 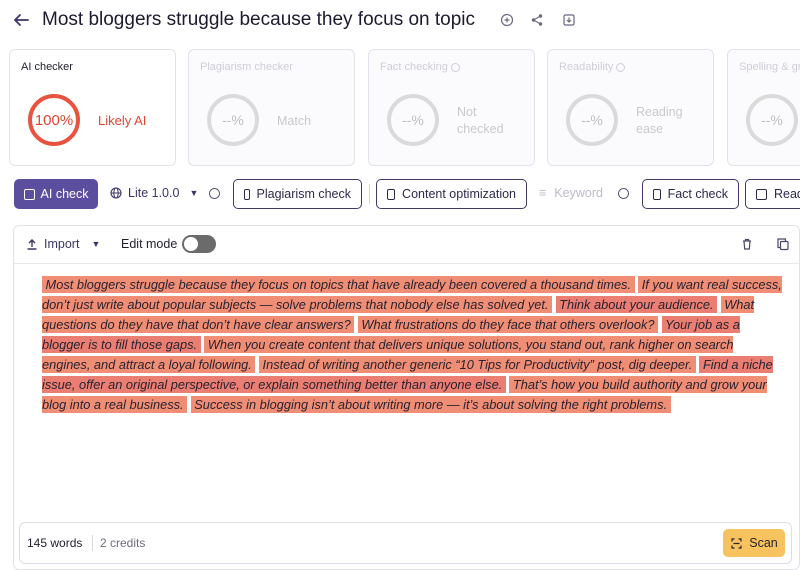 I want to click on card-label: Fact checking, so click(x=420, y=67).